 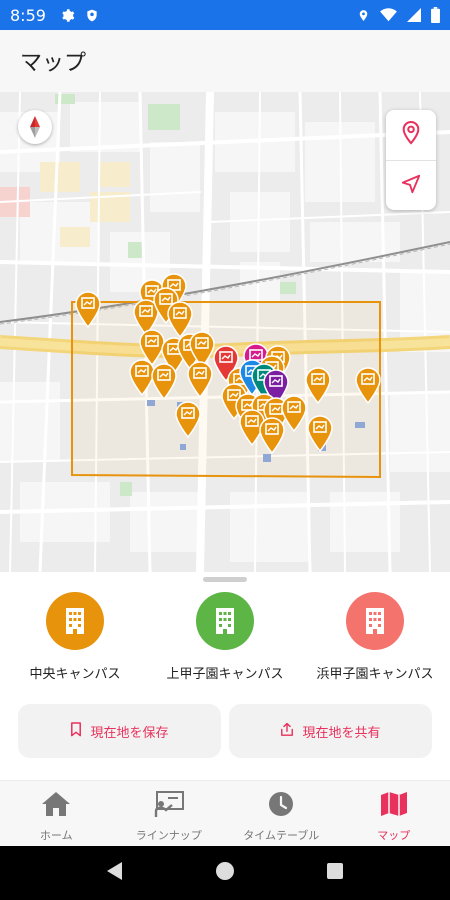 I want to click on nav-item-timetable: タイムテーブル, so click(x=281, y=813).